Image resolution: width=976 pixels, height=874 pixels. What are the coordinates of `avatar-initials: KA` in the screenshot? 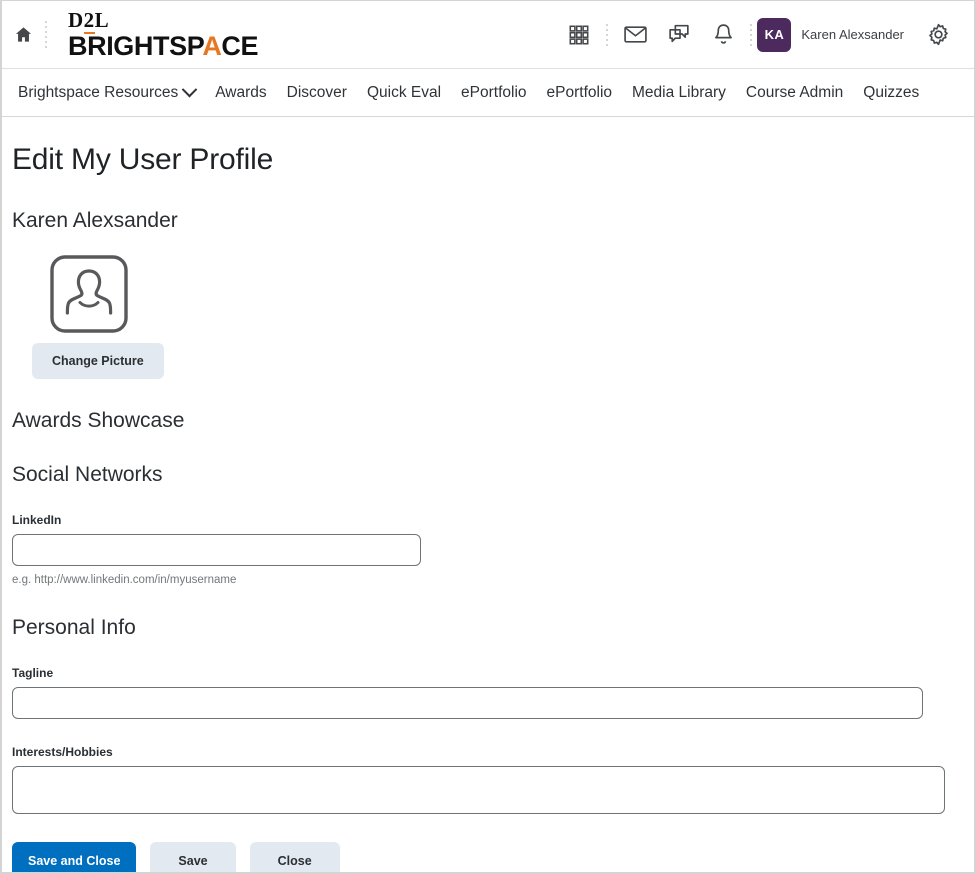 It's located at (774, 34).